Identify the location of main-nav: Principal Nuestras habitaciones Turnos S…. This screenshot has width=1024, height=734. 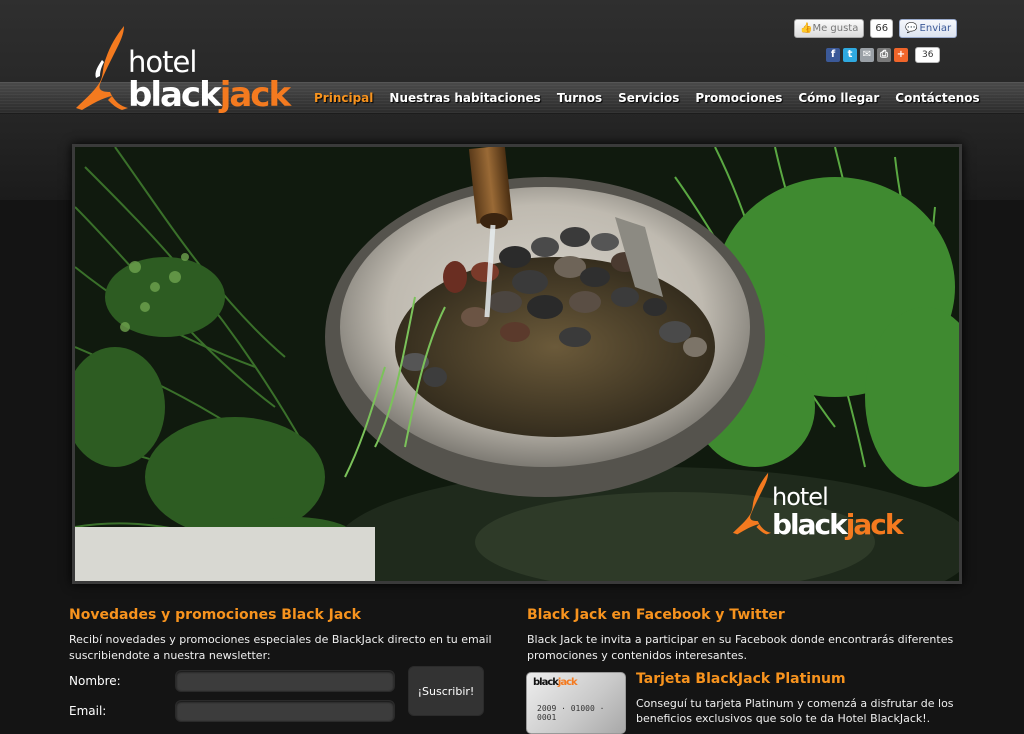
(647, 100).